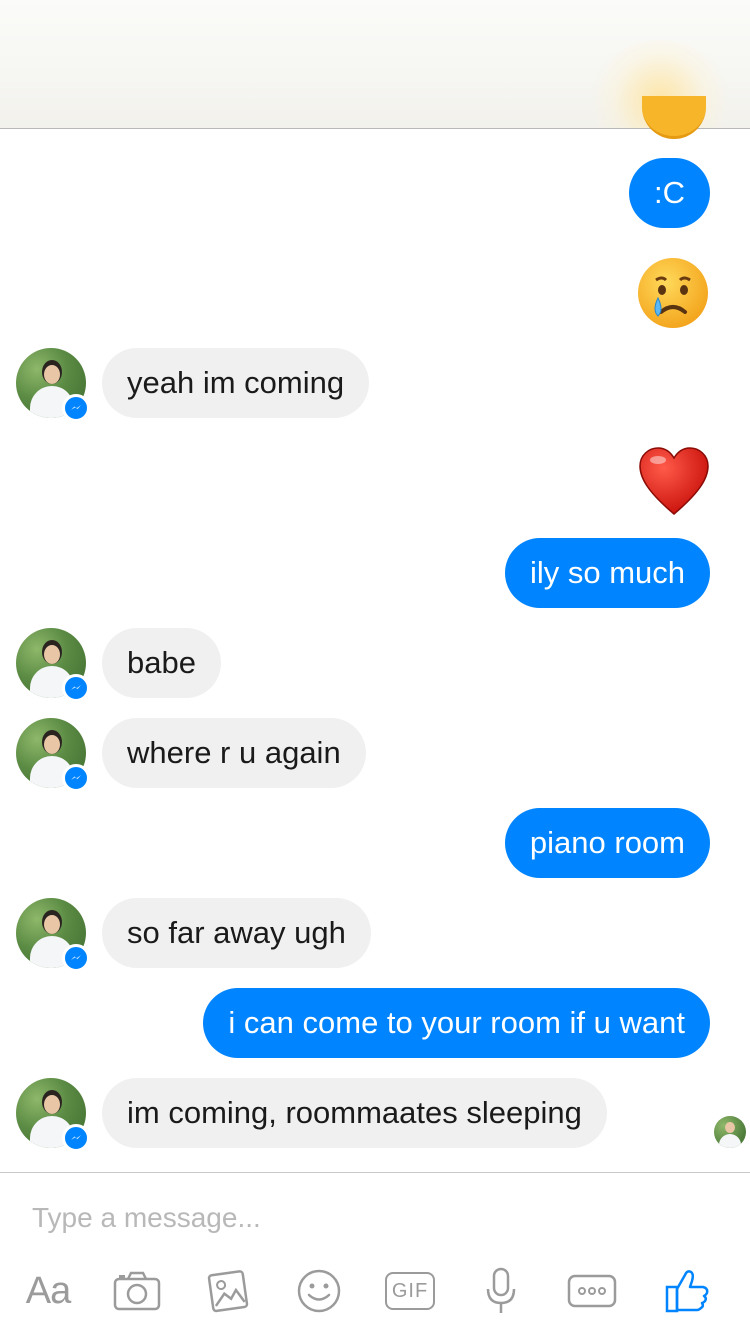  I want to click on crying-face-emoji, so click(673, 295).